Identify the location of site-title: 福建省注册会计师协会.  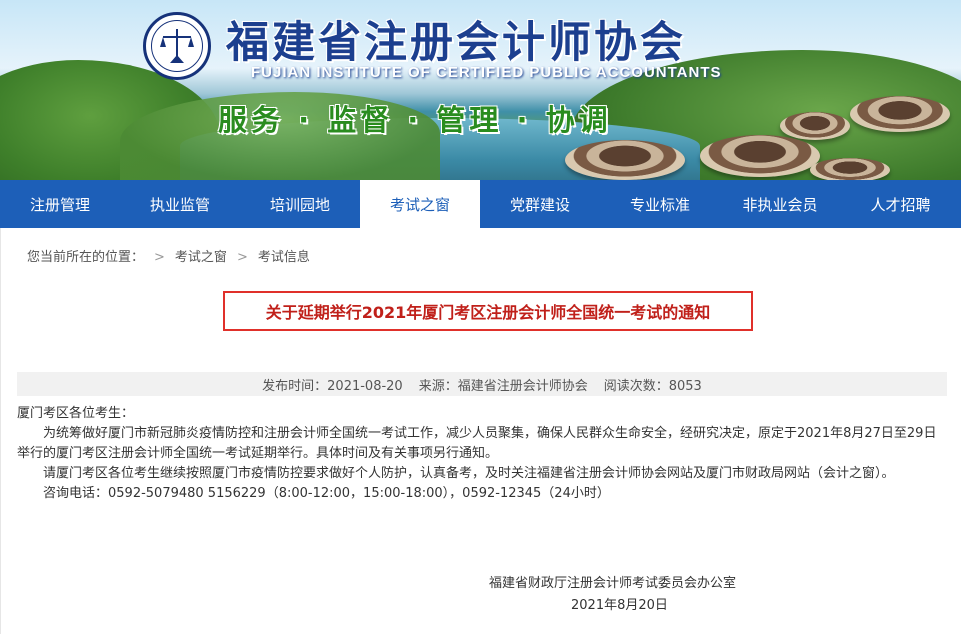
(456, 43).